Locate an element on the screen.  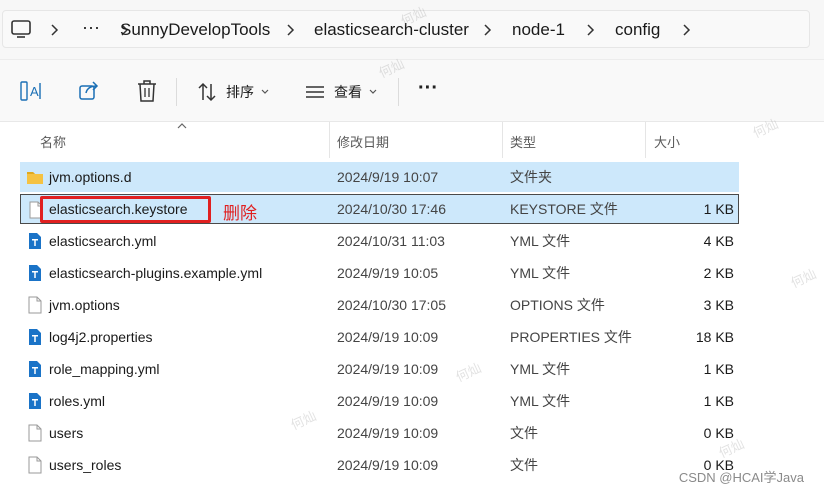
sort-icon is located at coordinates (207, 92).